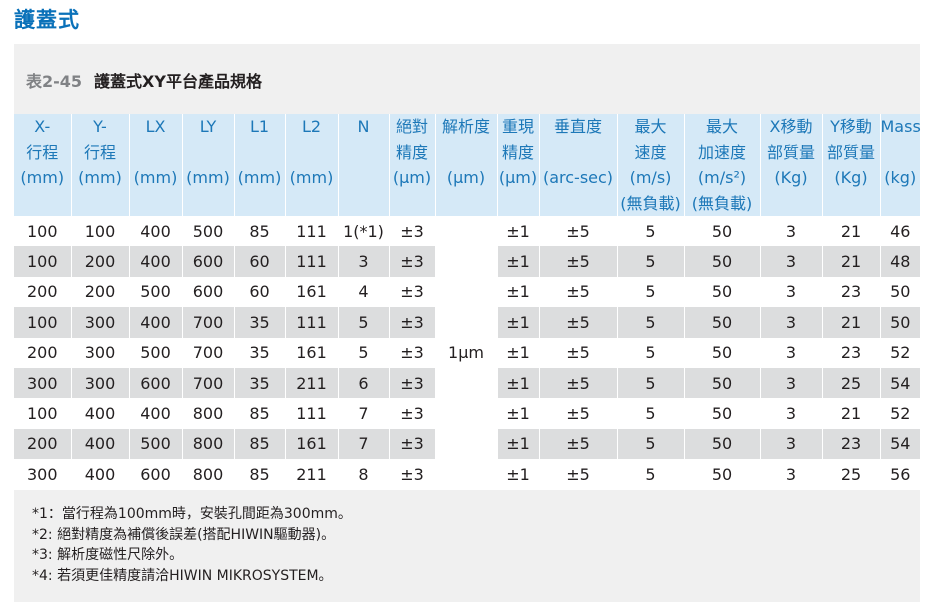  What do you see at coordinates (466, 165) in the screenshot?
I see `column-header: 解析度 (μm)` at bounding box center [466, 165].